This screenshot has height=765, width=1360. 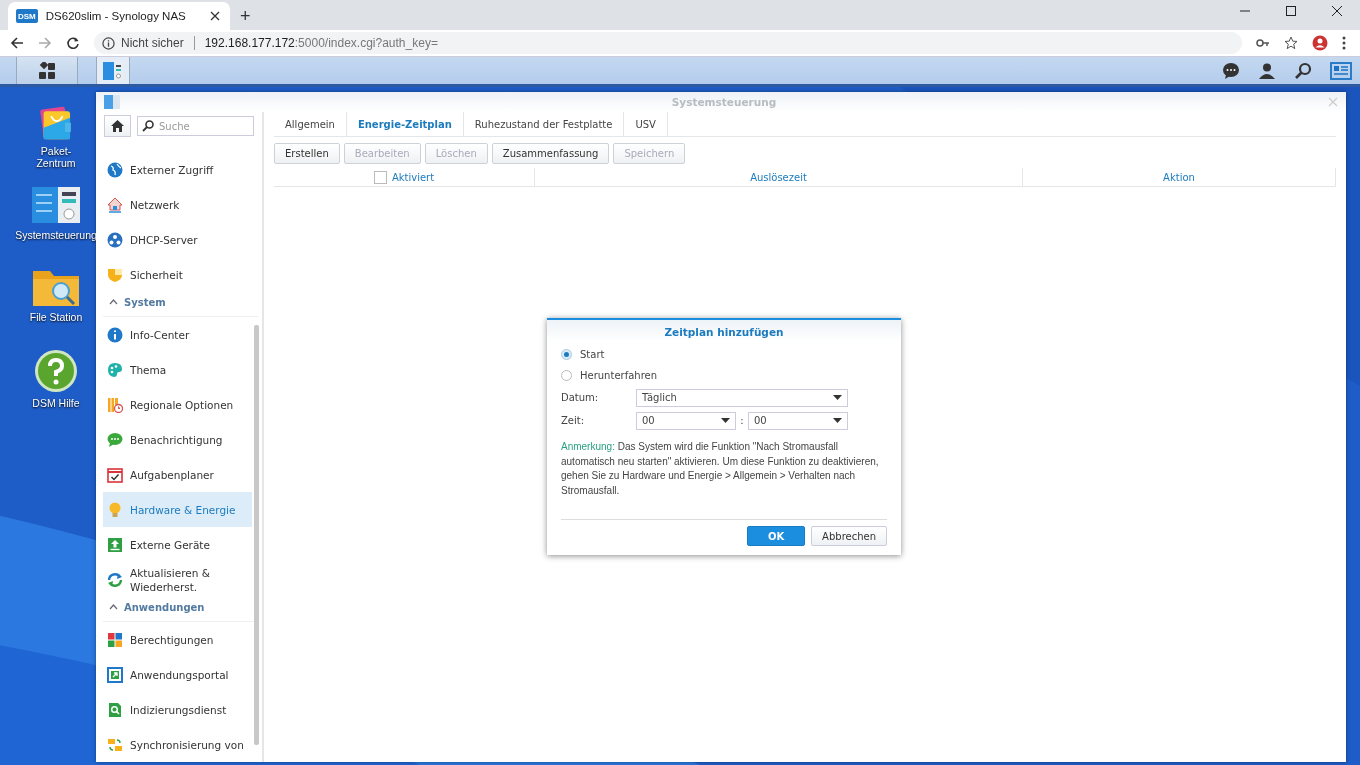 I want to click on star-icon, so click(x=1291, y=43).